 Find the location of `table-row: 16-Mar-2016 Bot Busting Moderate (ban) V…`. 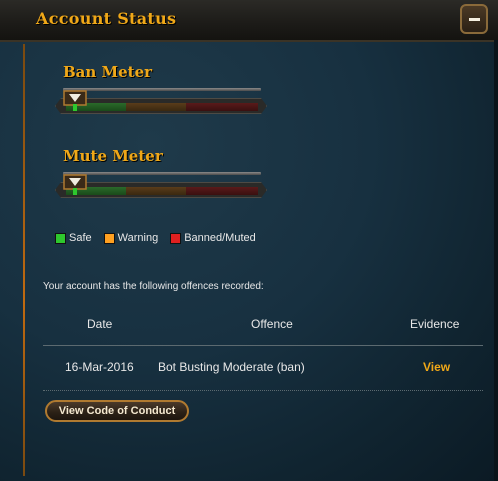

table-row: 16-Mar-2016 Bot Busting Moderate (ban) V… is located at coordinates (263, 368).